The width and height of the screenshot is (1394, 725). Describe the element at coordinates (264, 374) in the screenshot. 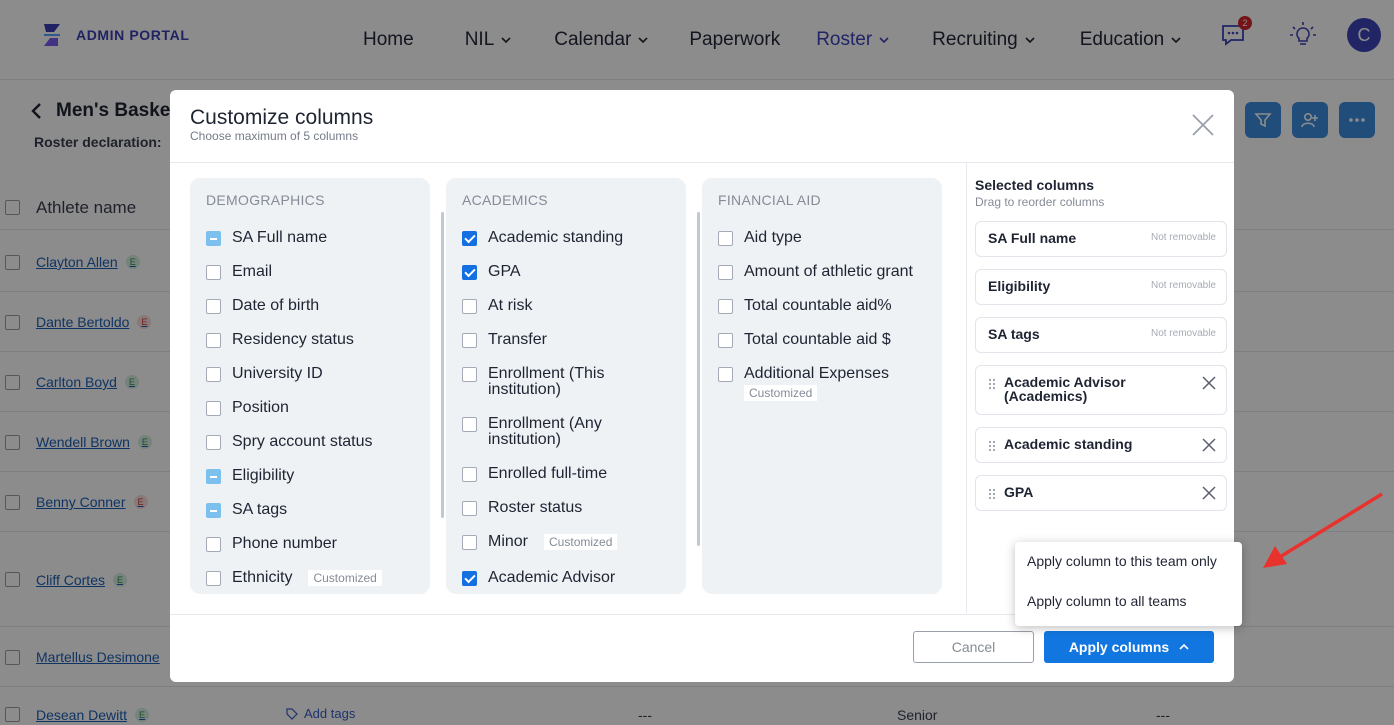

I see `option-university-id: University ID` at that location.